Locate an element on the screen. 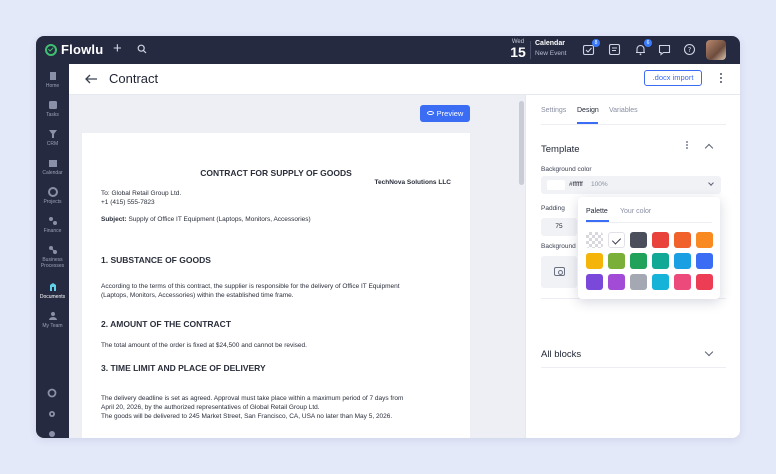 The width and height of the screenshot is (776, 474). tasks-badge: 8 is located at coordinates (596, 43).